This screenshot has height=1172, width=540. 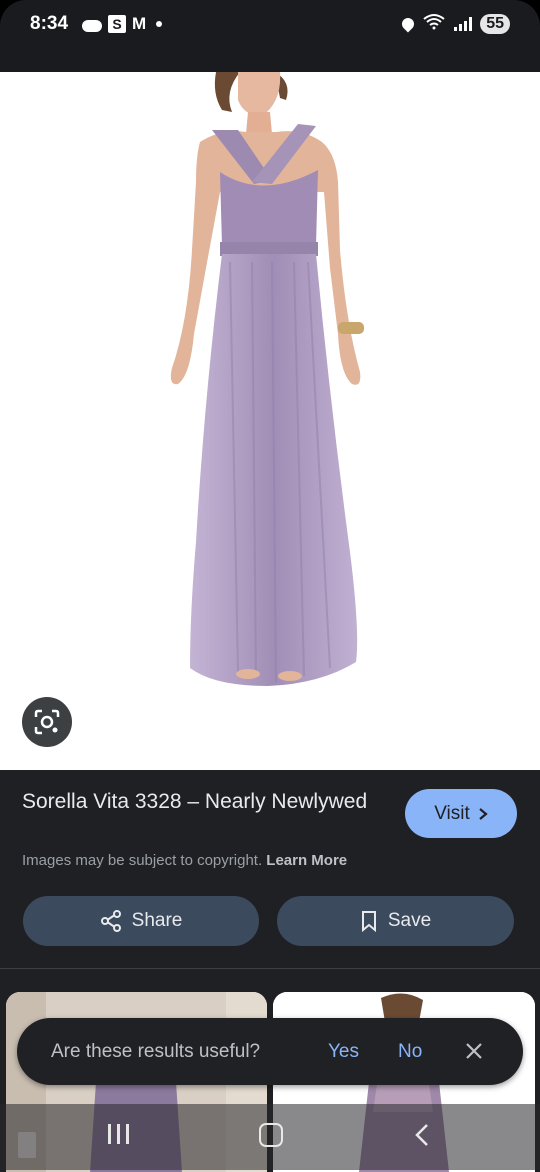 I want to click on feedback-toast: Are these results useful? Yes No, so click(x=270, y=1051).